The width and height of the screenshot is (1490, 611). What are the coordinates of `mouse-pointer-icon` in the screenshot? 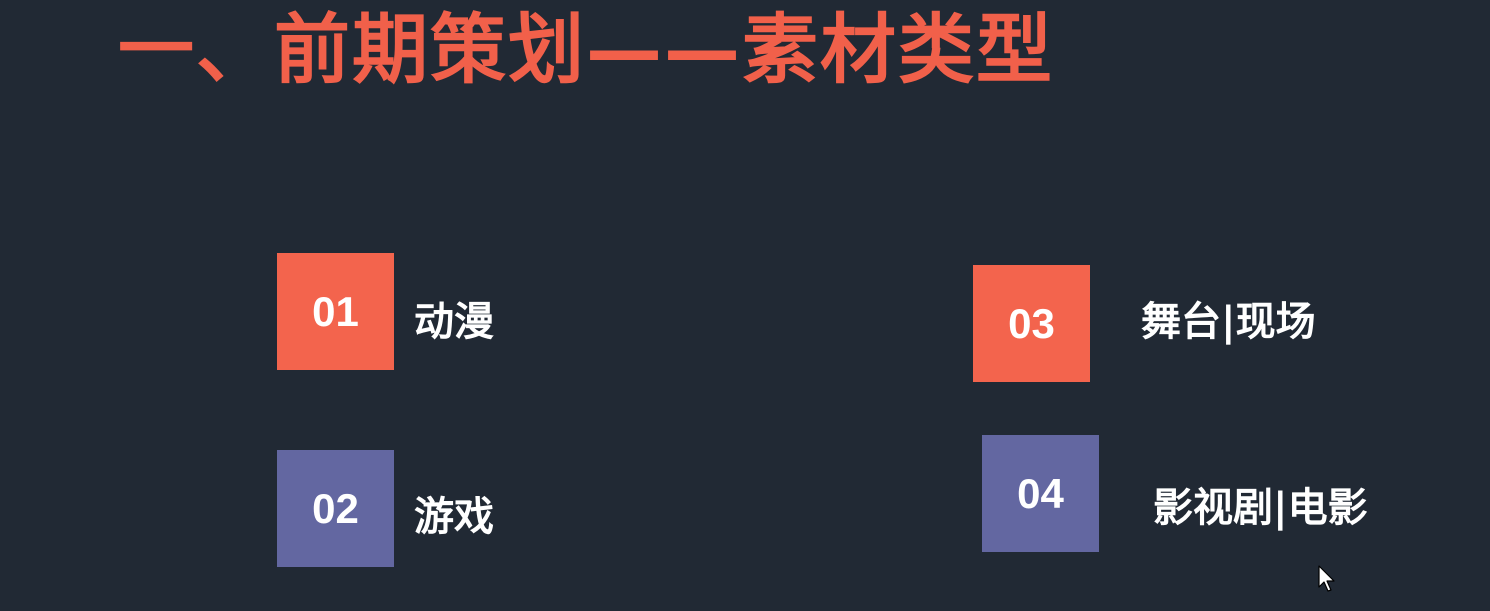 It's located at (1326, 578).